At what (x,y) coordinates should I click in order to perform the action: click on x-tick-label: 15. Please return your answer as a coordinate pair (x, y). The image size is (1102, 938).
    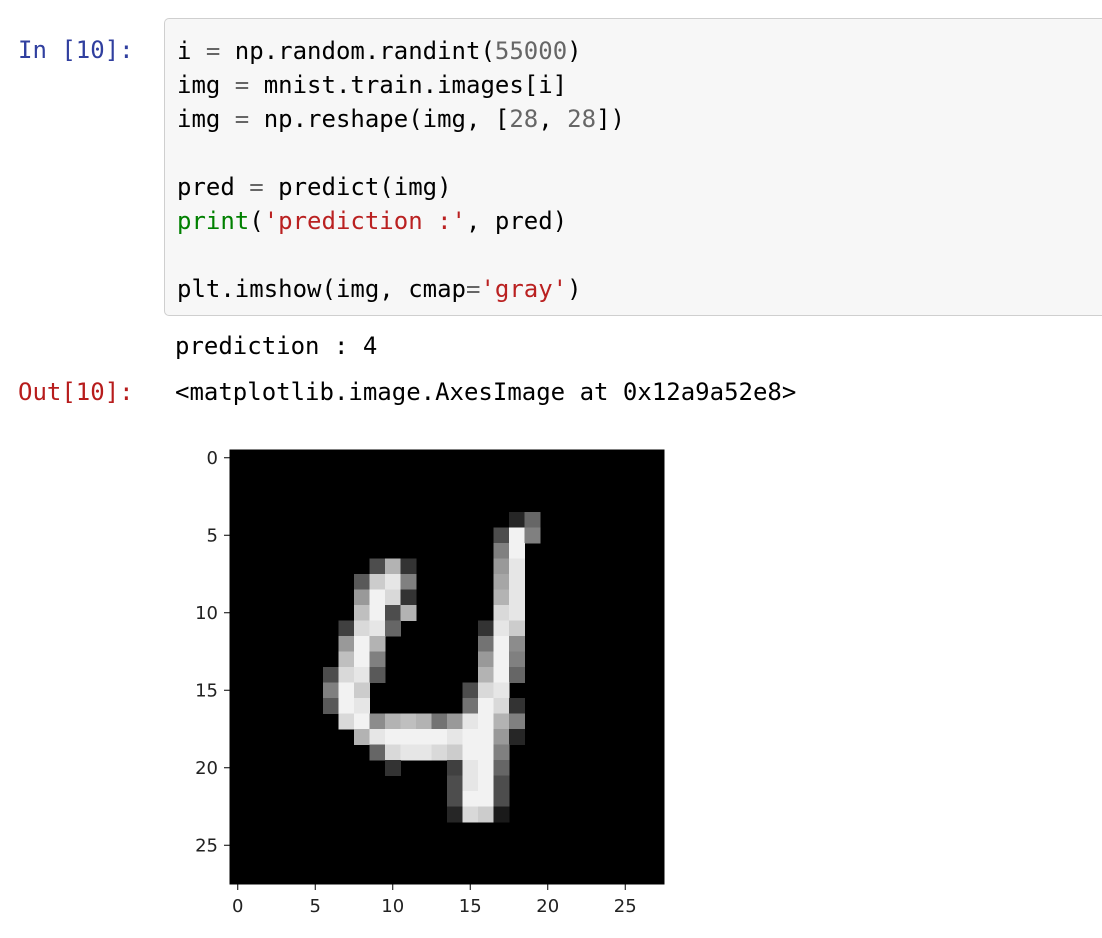
    Looking at the image, I should click on (470, 906).